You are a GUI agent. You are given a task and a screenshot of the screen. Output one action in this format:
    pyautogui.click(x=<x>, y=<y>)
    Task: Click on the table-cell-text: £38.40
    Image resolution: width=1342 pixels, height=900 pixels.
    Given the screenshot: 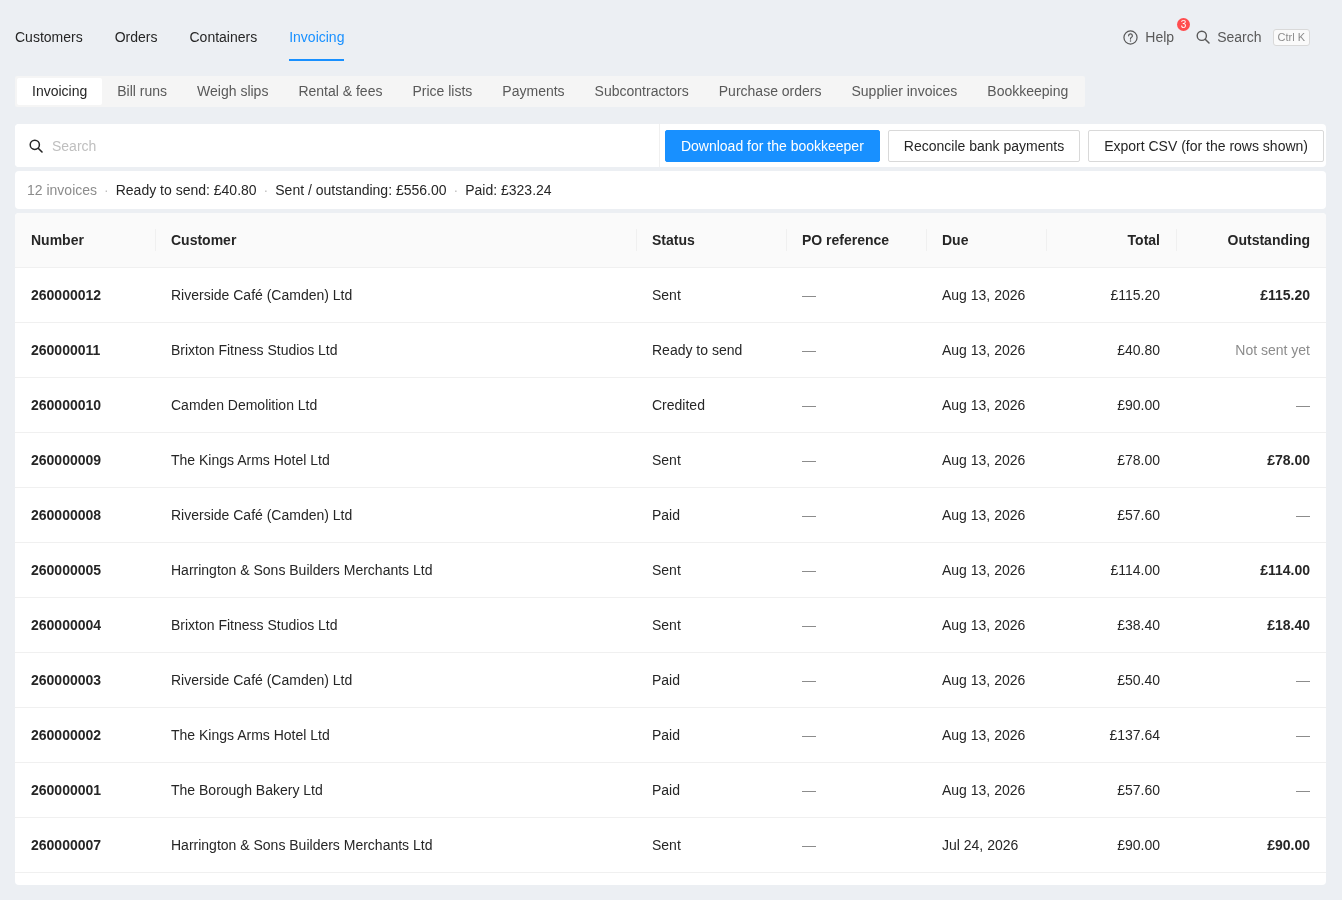 What is the action you would take?
    pyautogui.click(x=1138, y=625)
    